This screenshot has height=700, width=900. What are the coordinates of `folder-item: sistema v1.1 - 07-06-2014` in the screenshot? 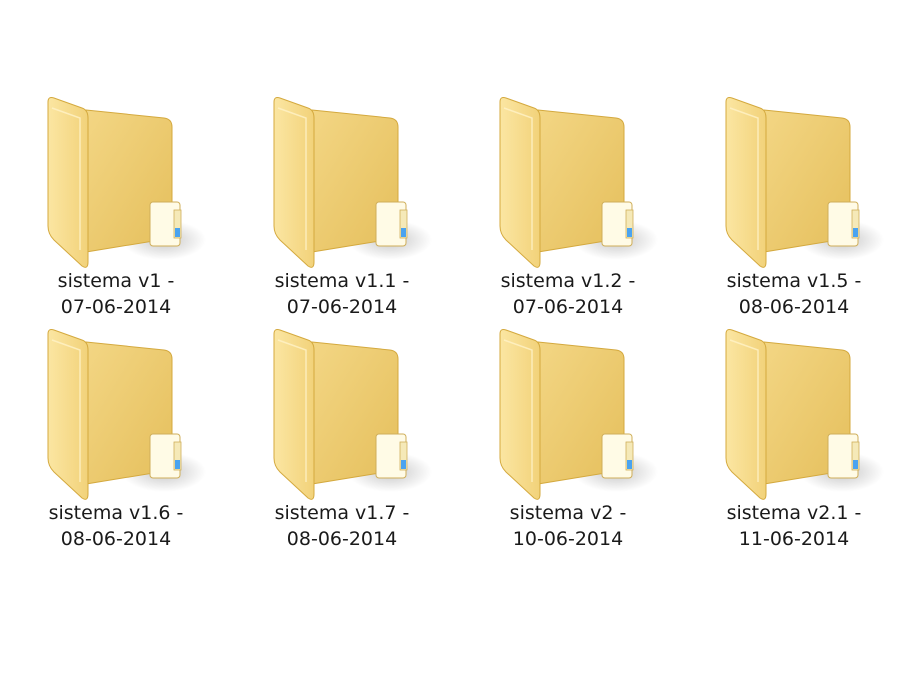 It's located at (342, 207).